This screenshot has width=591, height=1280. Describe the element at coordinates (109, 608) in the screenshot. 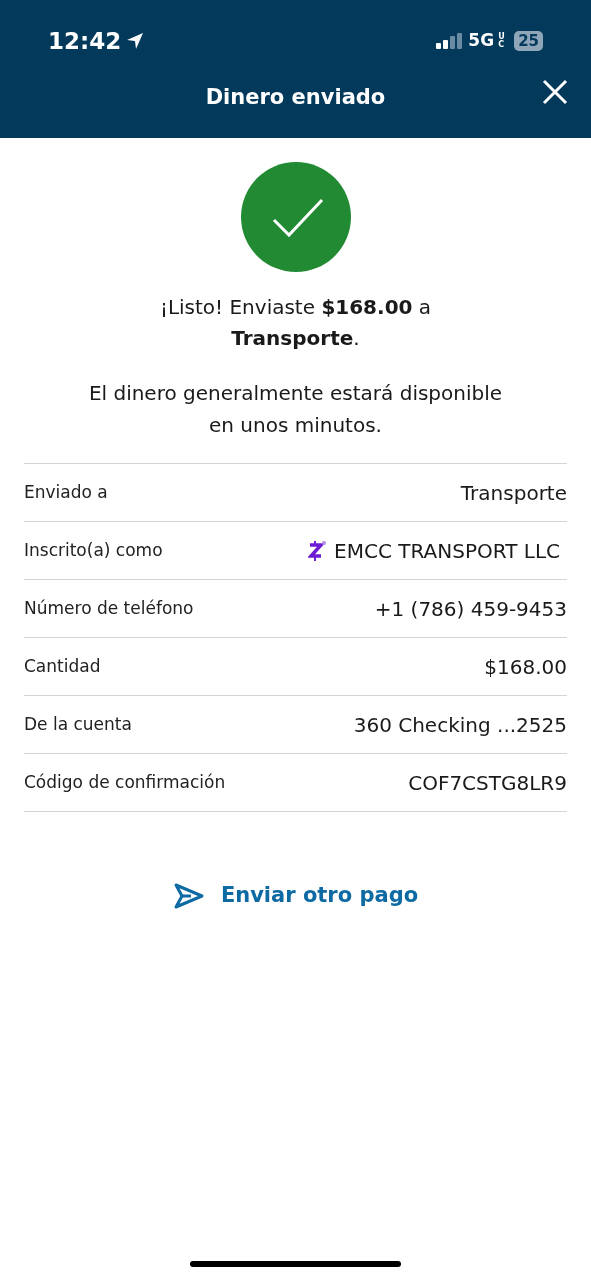

I see `detail-label: Número de teléfono` at that location.